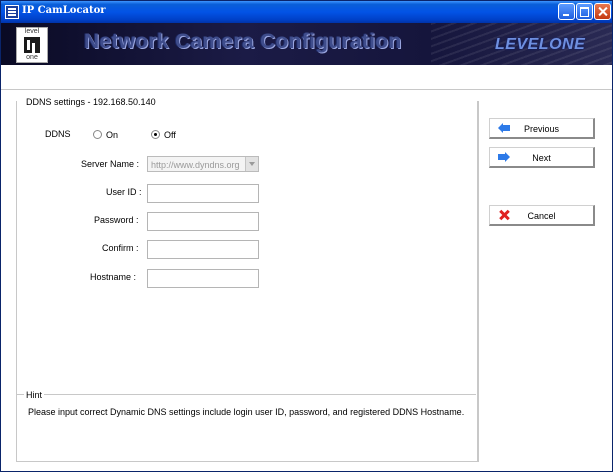  I want to click on minimize-button, so click(566, 11).